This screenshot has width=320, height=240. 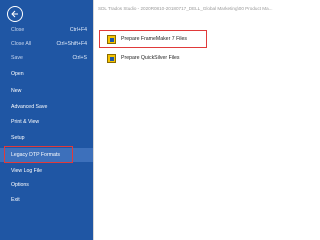 What do you see at coordinates (46, 138) in the screenshot?
I see `menu-item-setup: Setup` at bounding box center [46, 138].